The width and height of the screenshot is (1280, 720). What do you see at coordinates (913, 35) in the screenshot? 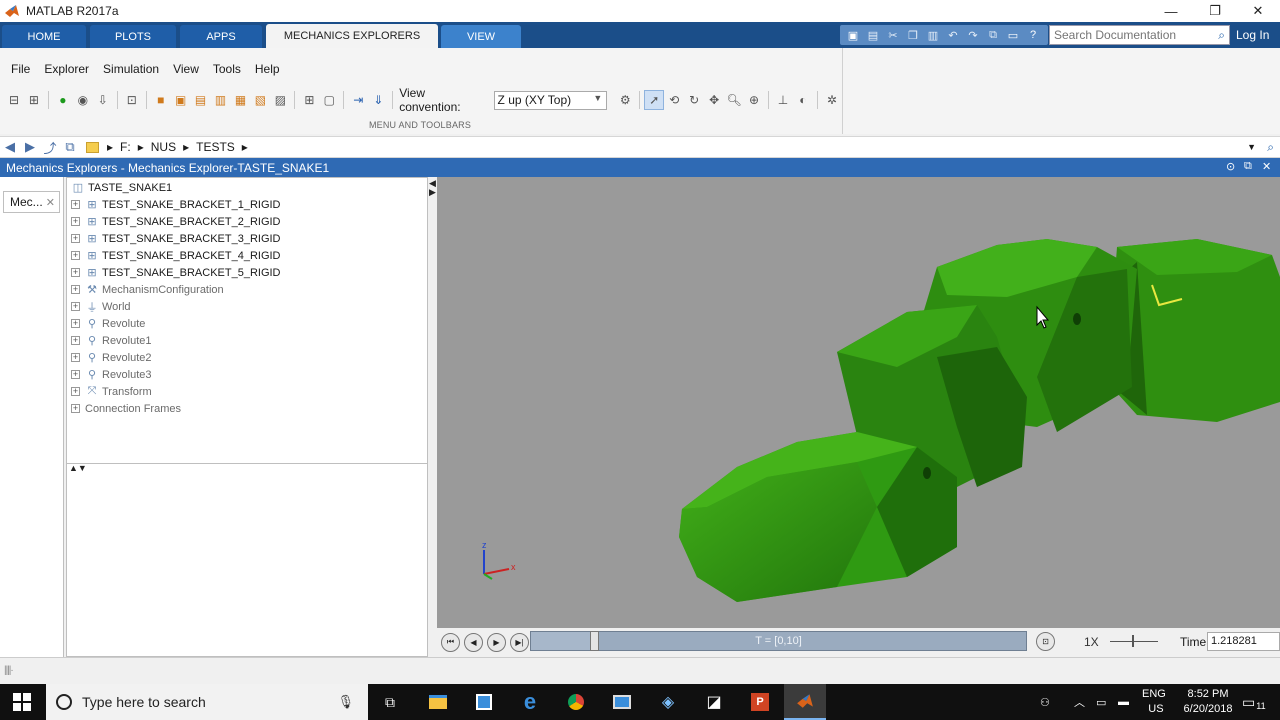
I see `copy-icon: ❐` at bounding box center [913, 35].